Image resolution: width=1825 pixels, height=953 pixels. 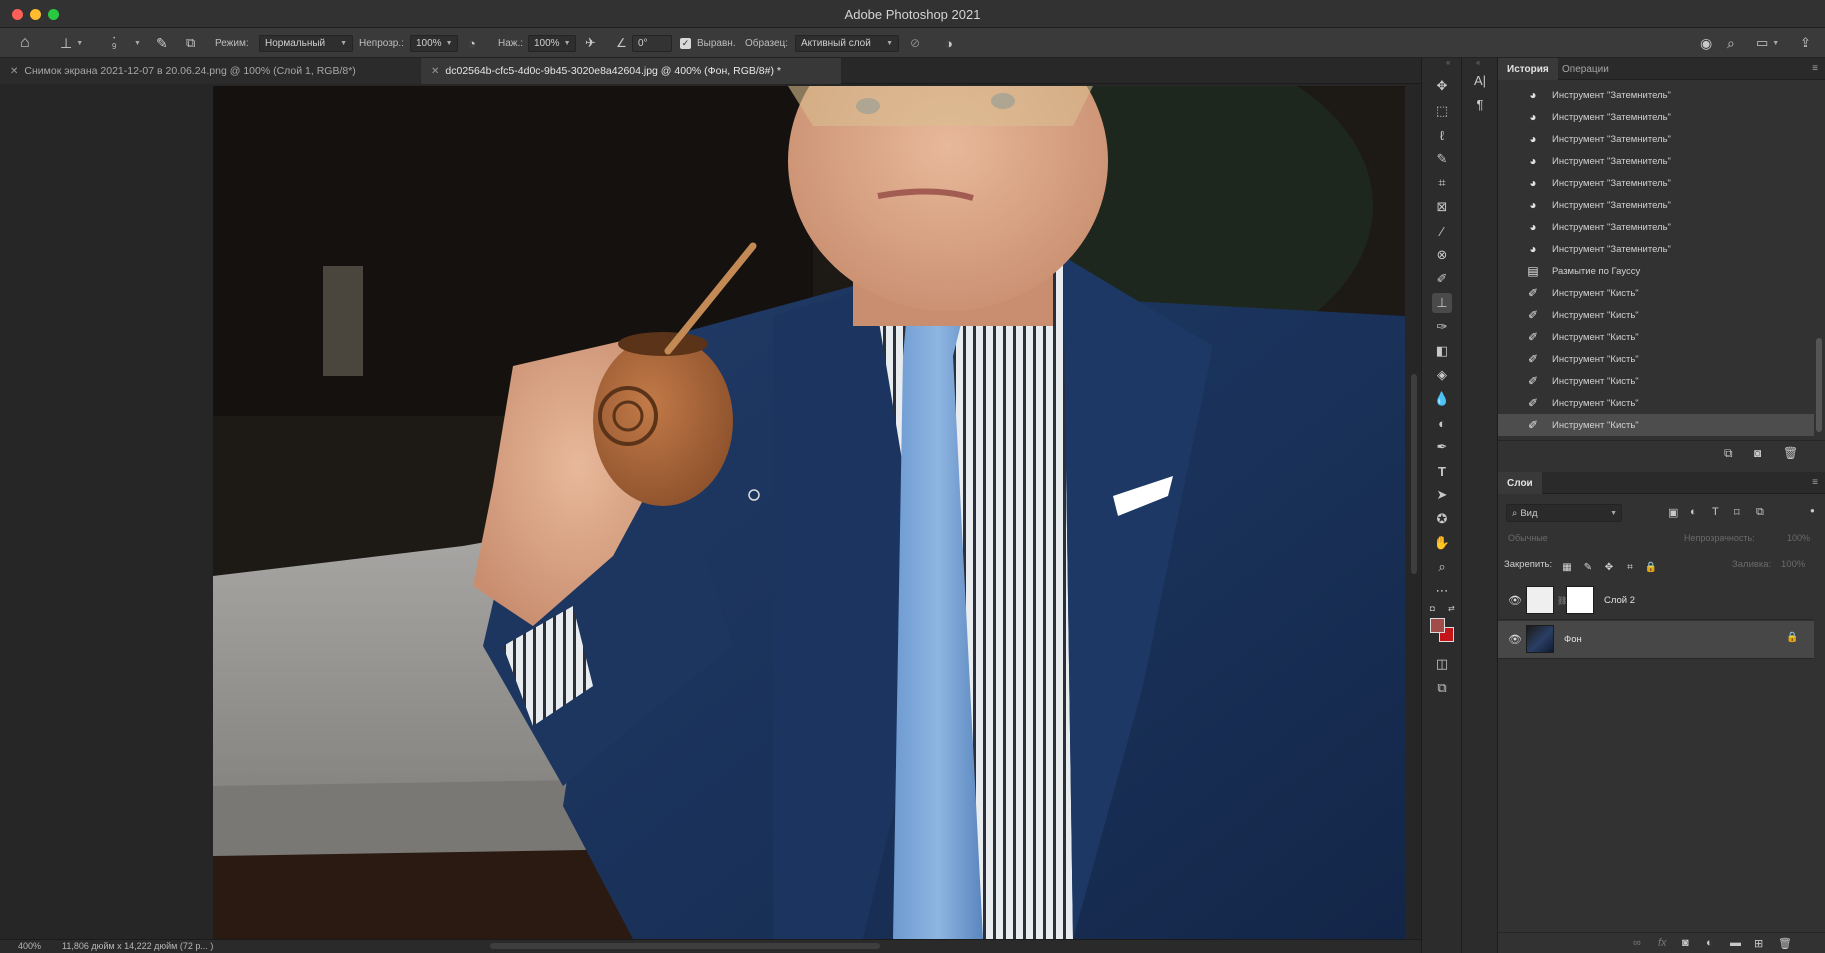 I want to click on tab-history: История, so click(x=1528, y=69).